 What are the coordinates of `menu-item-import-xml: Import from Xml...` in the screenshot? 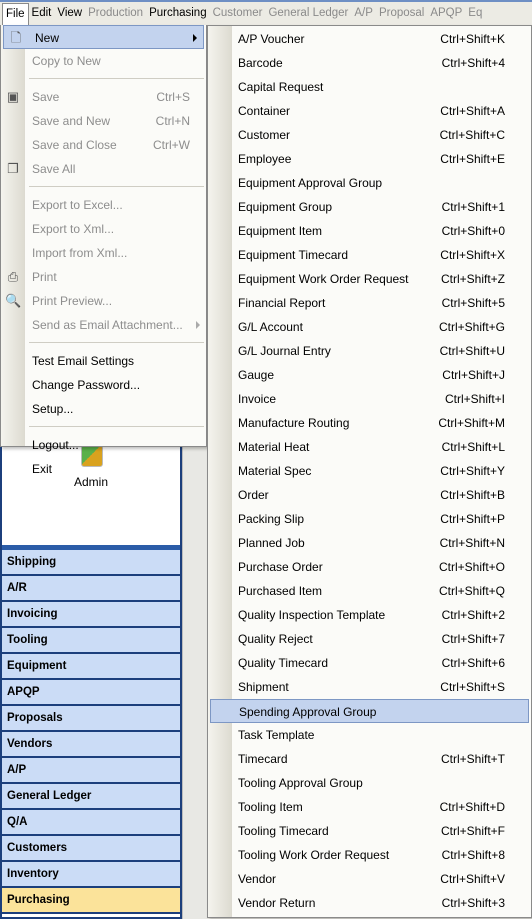 It's located at (103, 253).